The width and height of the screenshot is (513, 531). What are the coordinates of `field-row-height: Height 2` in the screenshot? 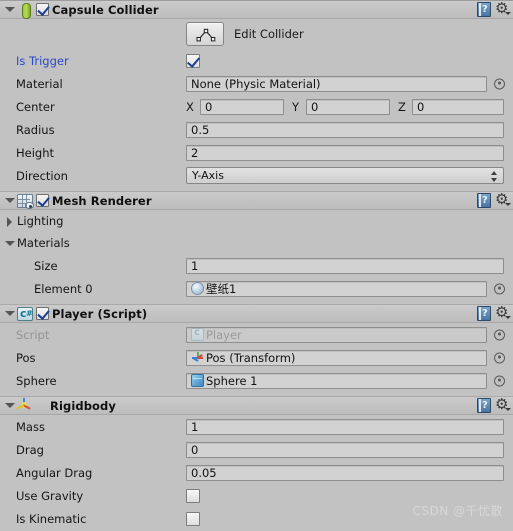 It's located at (256, 152).